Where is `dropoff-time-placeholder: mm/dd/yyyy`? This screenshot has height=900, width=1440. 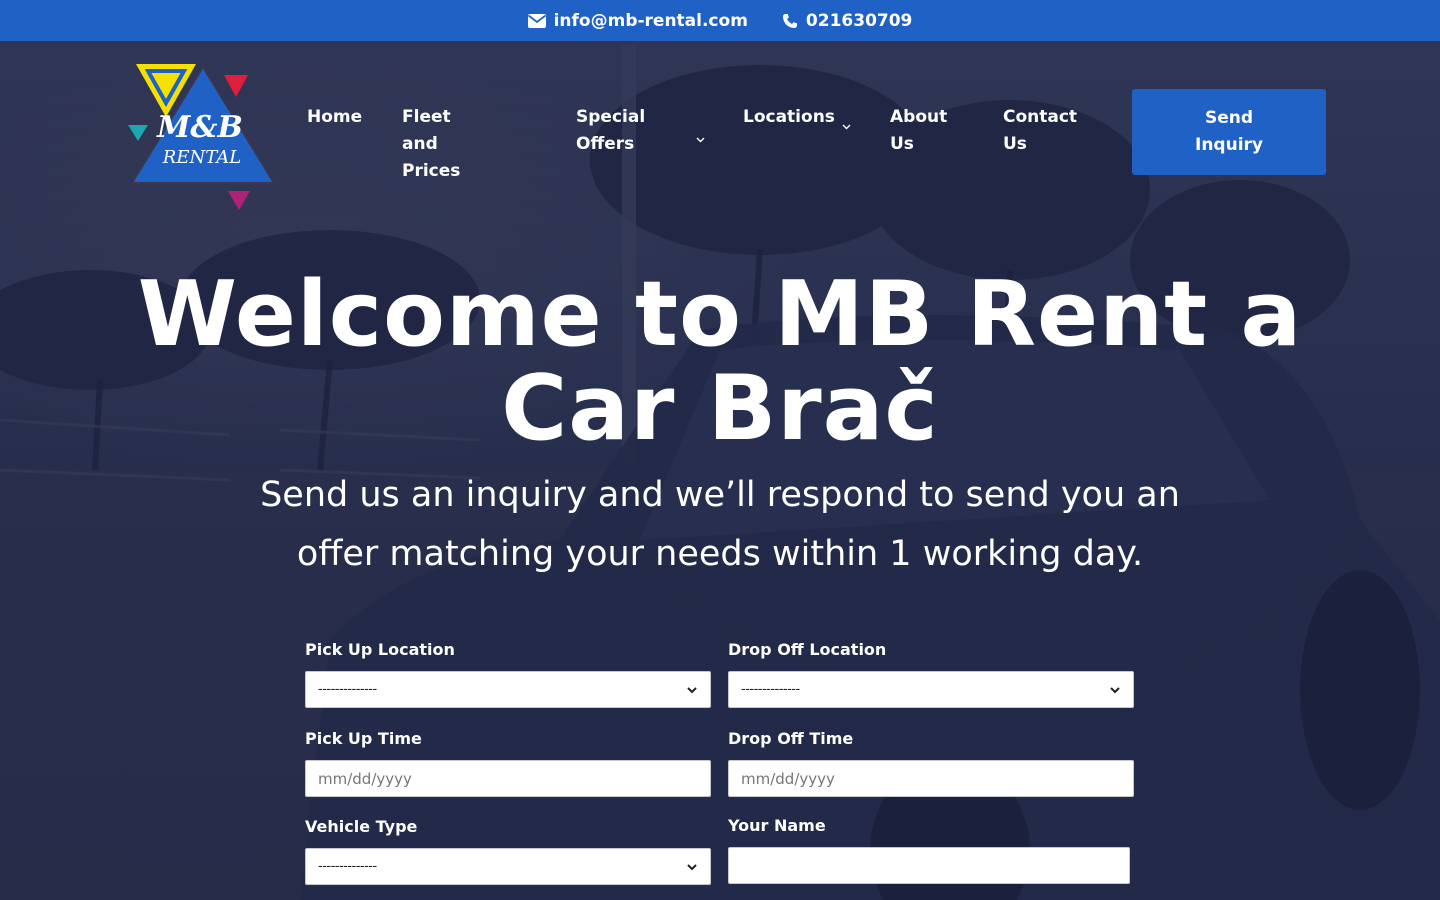 dropoff-time-placeholder: mm/dd/yyyy is located at coordinates (788, 778).